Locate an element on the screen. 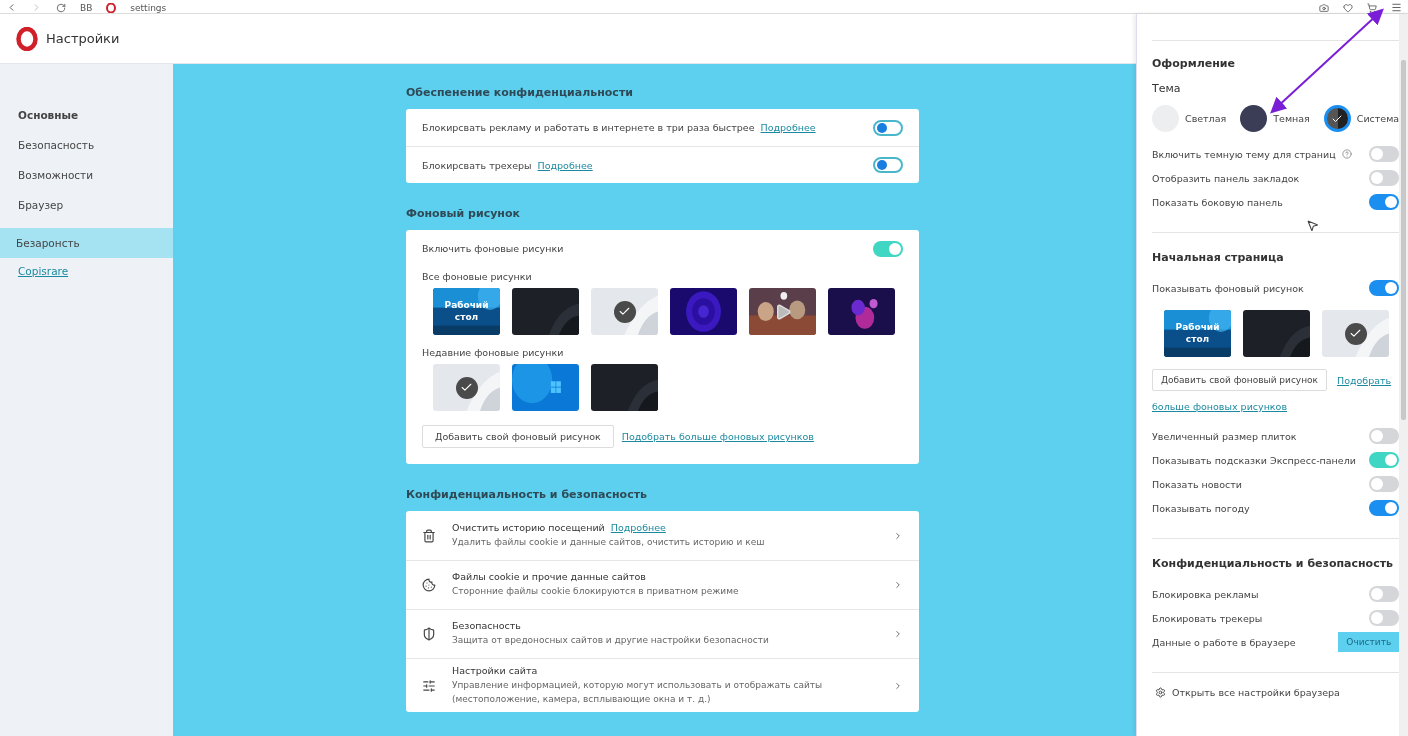 The height and width of the screenshot is (736, 1408). setting-title: Файлы cookie и прочие данные сайтов is located at coordinates (549, 577).